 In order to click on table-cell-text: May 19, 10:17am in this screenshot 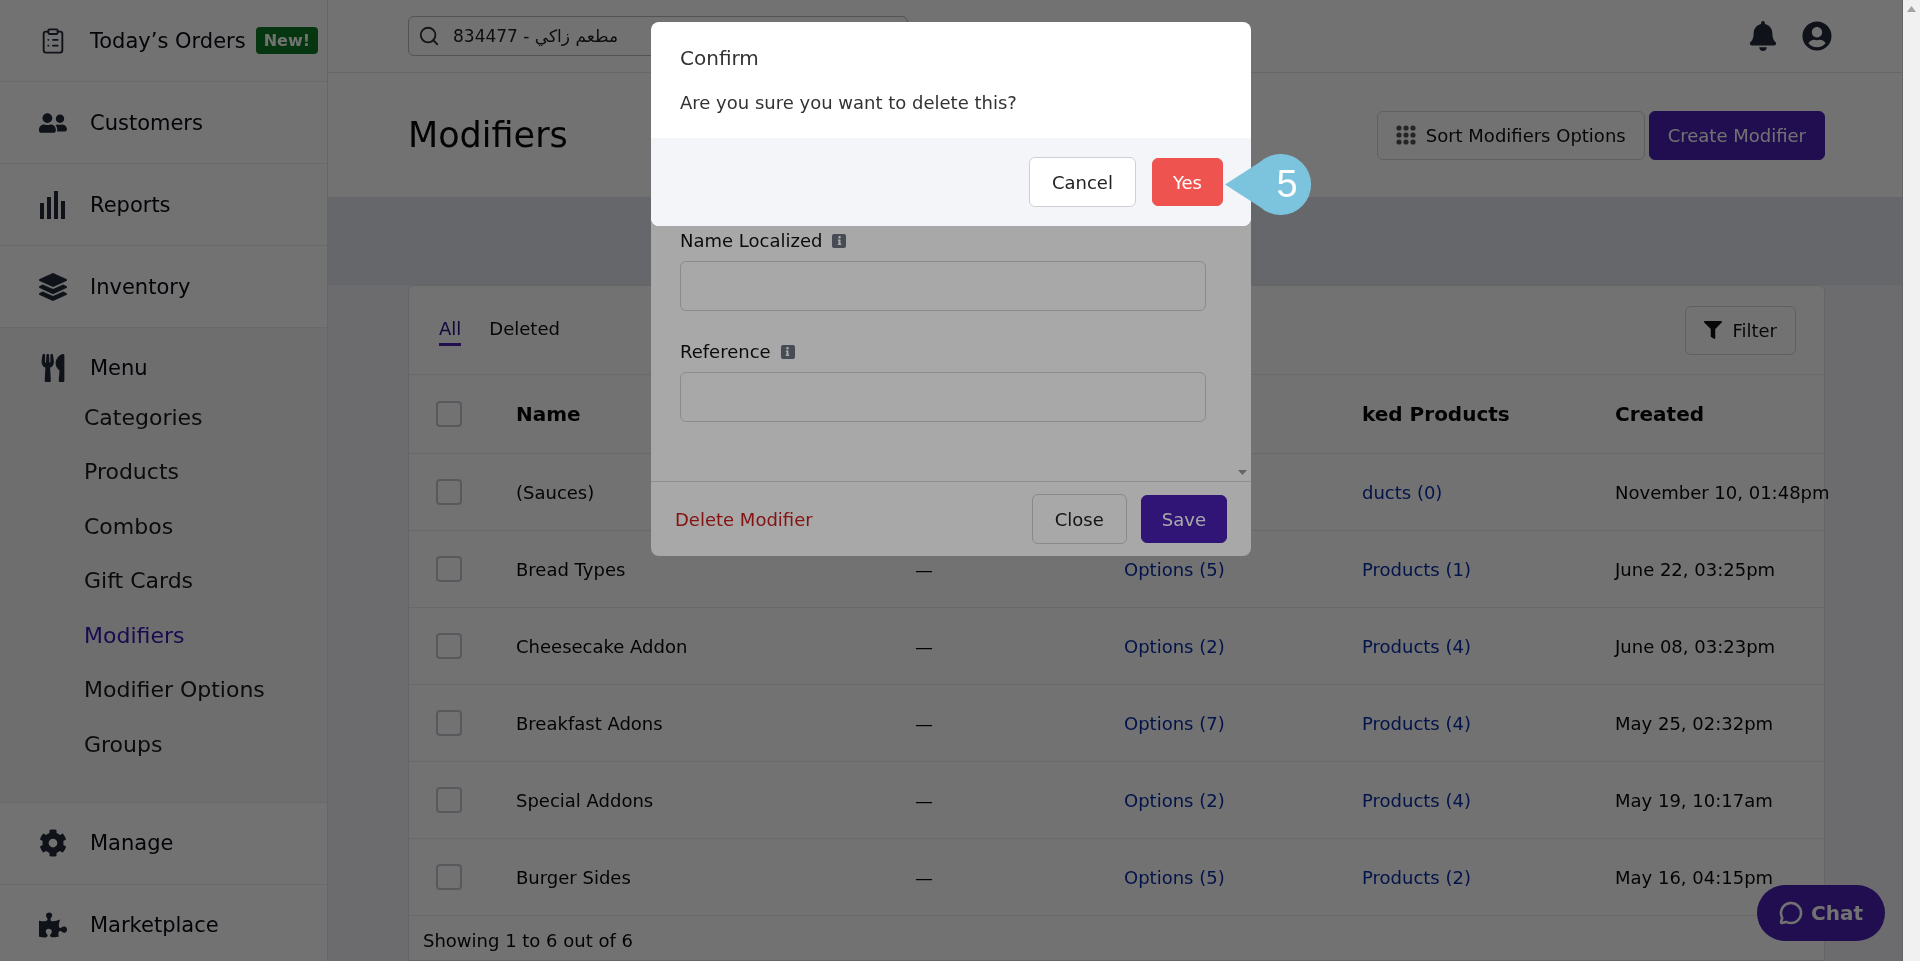, I will do `click(1694, 800)`.